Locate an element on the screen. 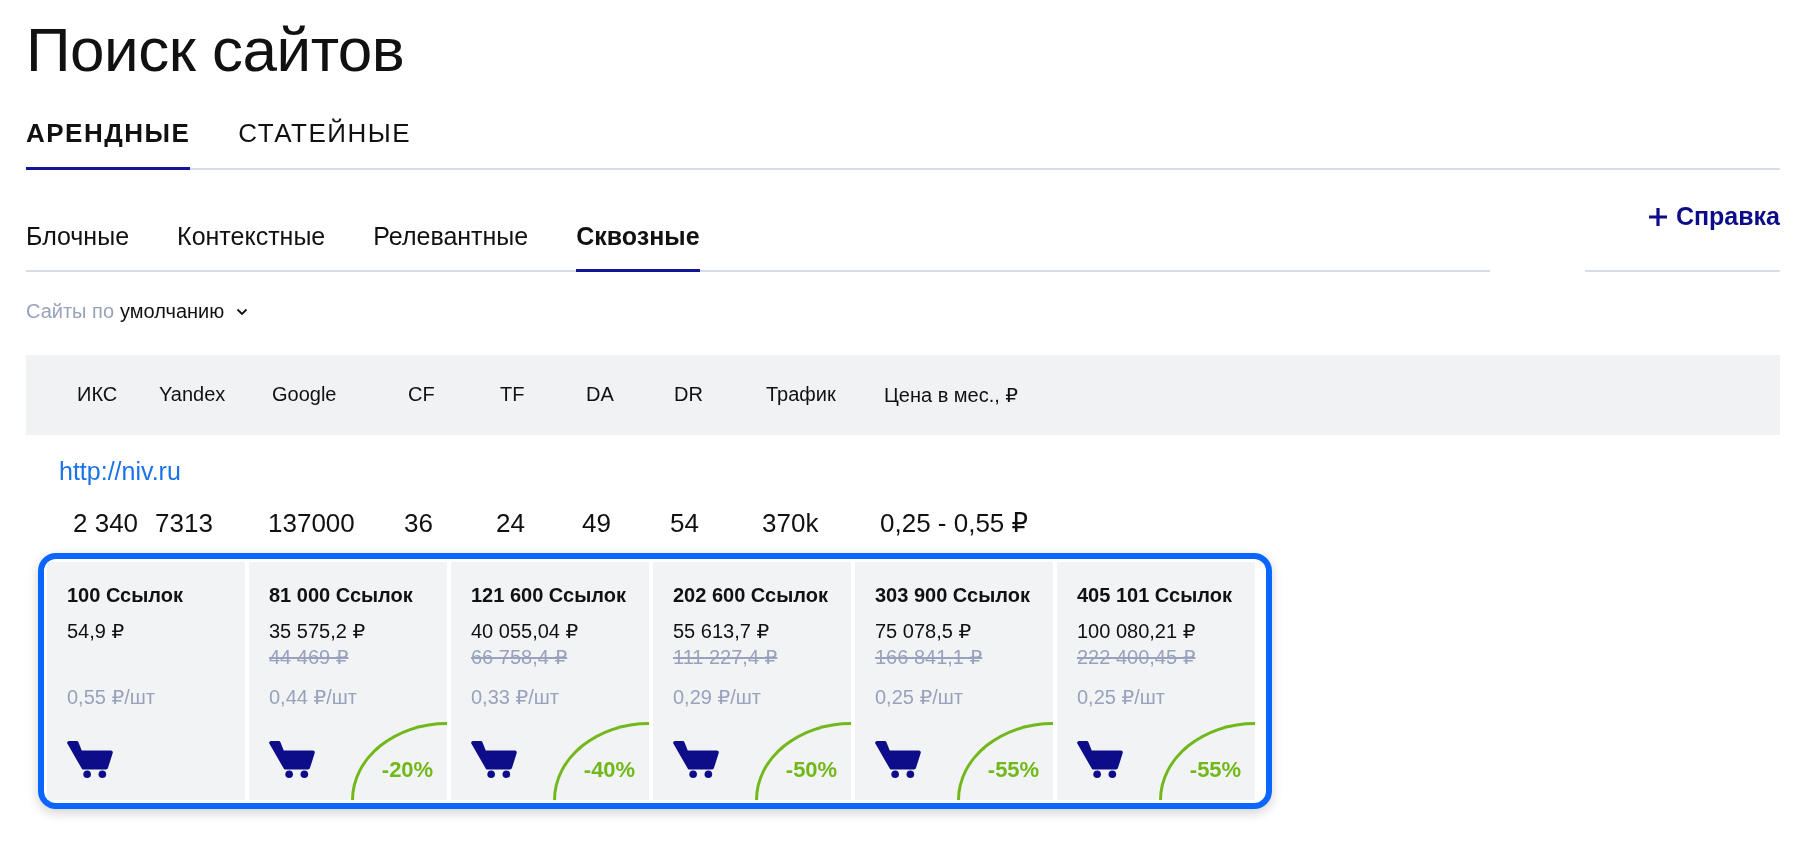 This screenshot has height=865, width=1803. unit-price: 0,44 ₽/шт is located at coordinates (313, 697).